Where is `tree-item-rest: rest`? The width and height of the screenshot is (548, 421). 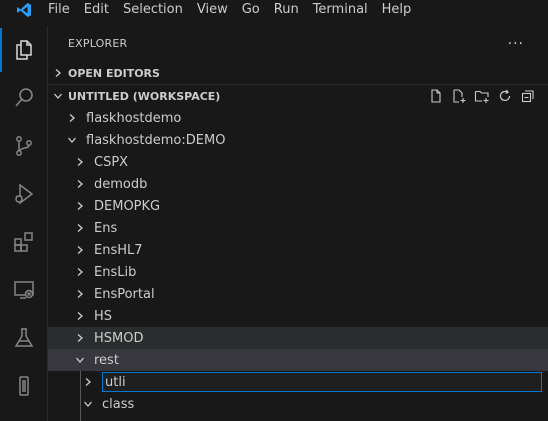 tree-item-rest: rest is located at coordinates (298, 360).